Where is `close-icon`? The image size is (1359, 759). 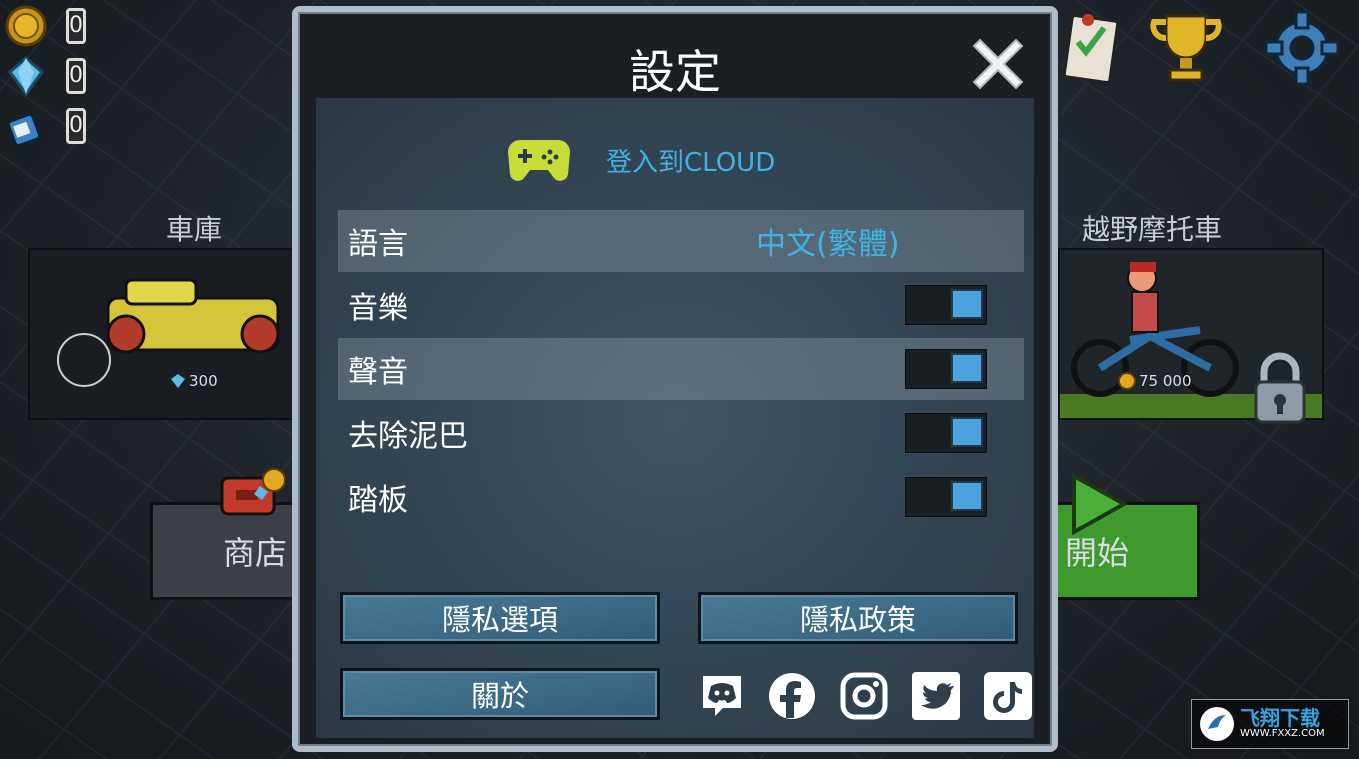
close-icon is located at coordinates (998, 64).